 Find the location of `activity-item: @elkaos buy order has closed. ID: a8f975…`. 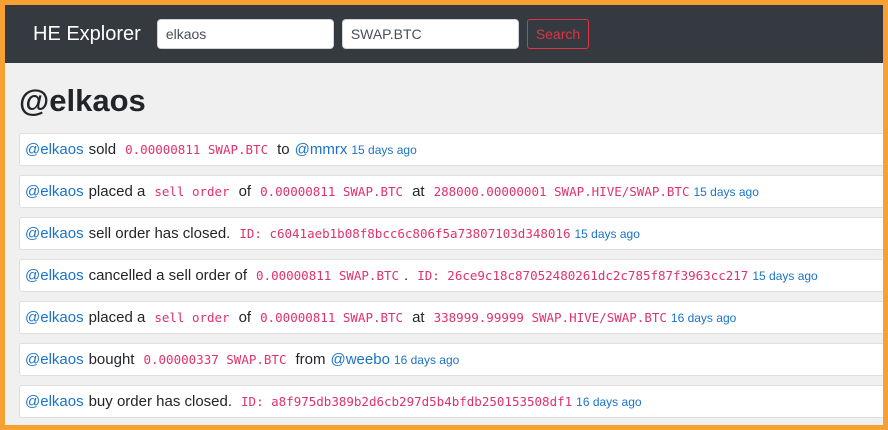

activity-item: @elkaos buy order has closed. ID: a8f975… is located at coordinates (451, 401).